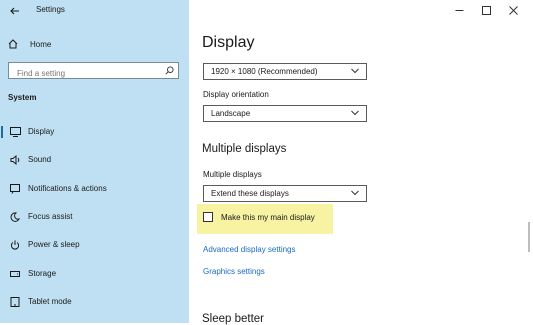 This screenshot has height=325, width=533. Describe the element at coordinates (233, 319) in the screenshot. I see `sleep-better-heading: Sleep better` at that location.